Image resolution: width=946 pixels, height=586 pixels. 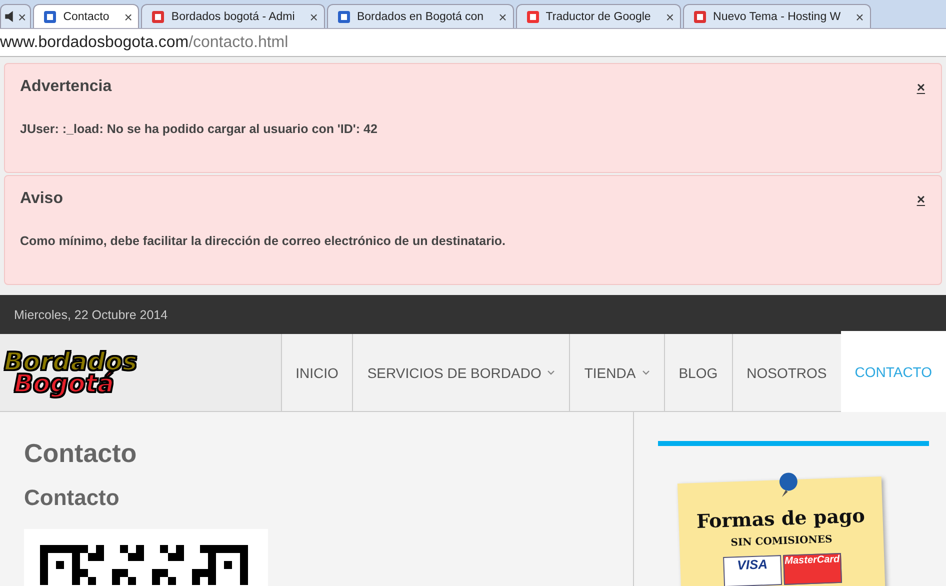 What do you see at coordinates (812, 568) in the screenshot?
I see `card-logo: MasterCard` at bounding box center [812, 568].